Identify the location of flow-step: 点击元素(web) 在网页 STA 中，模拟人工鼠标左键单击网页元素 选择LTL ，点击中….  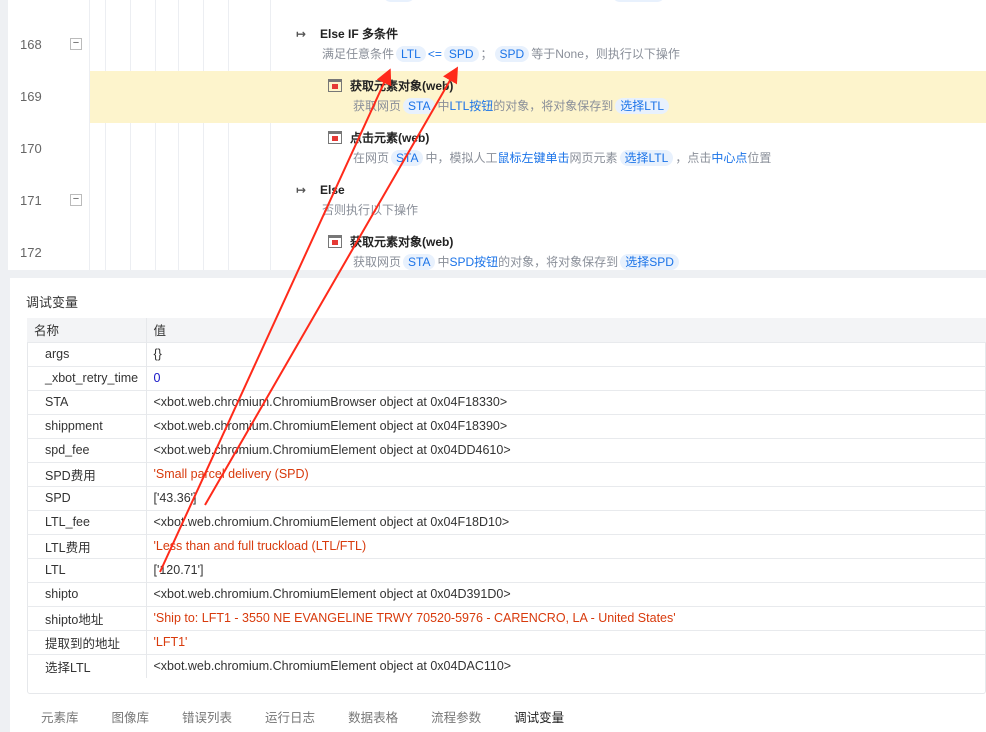
(549, 148).